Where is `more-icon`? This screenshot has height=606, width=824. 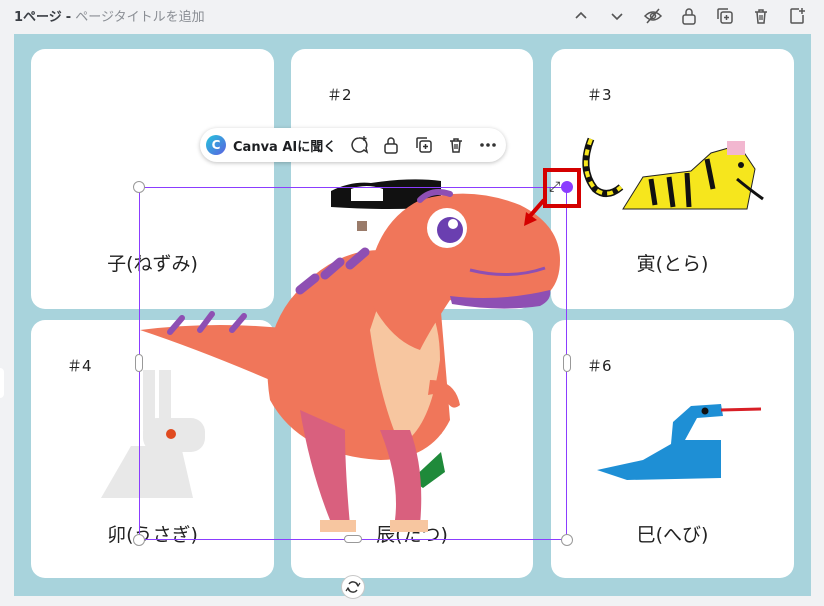 more-icon is located at coordinates (488, 145).